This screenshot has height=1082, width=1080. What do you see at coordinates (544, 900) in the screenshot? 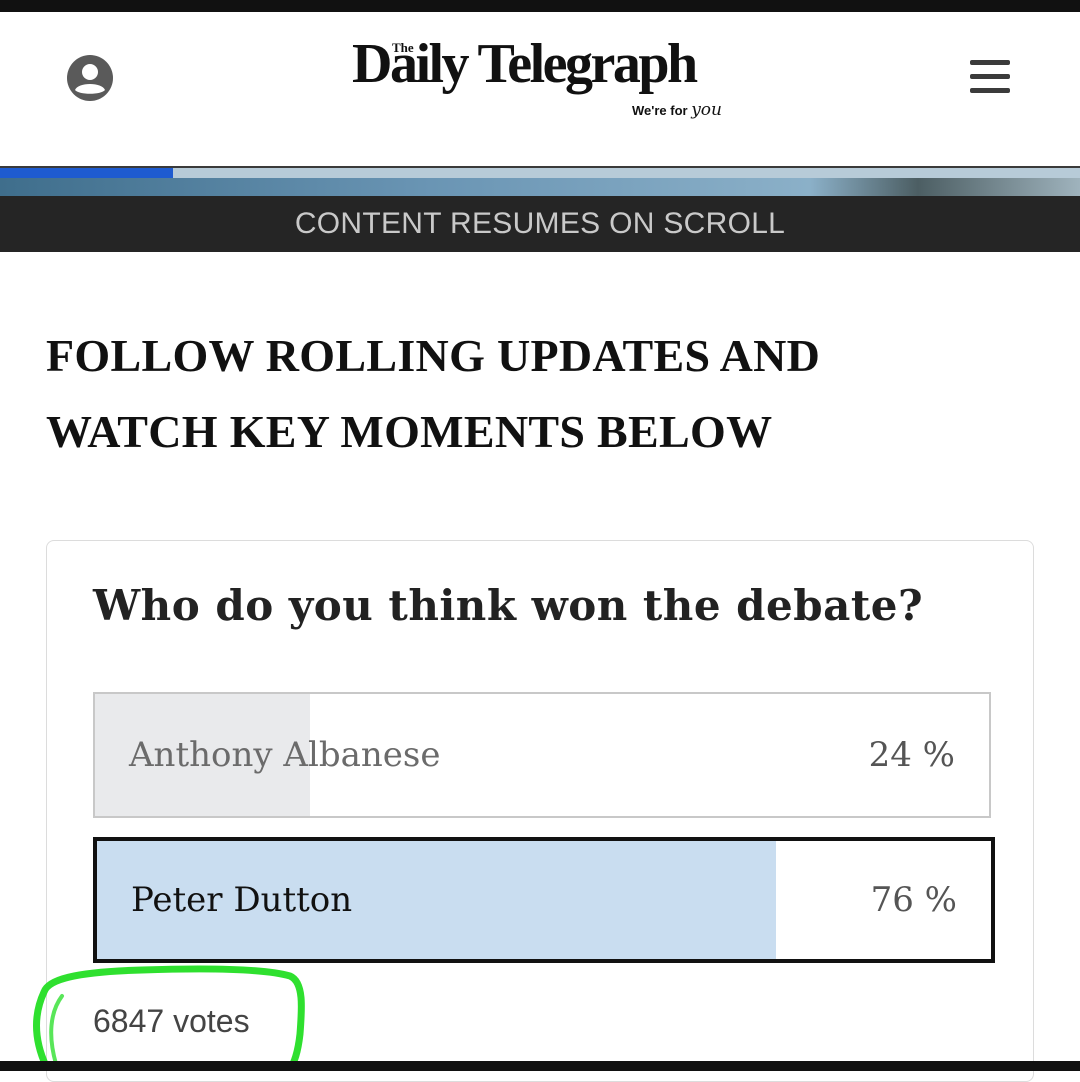
I see `poll-option-dutton: Peter Dutton 76 %` at bounding box center [544, 900].